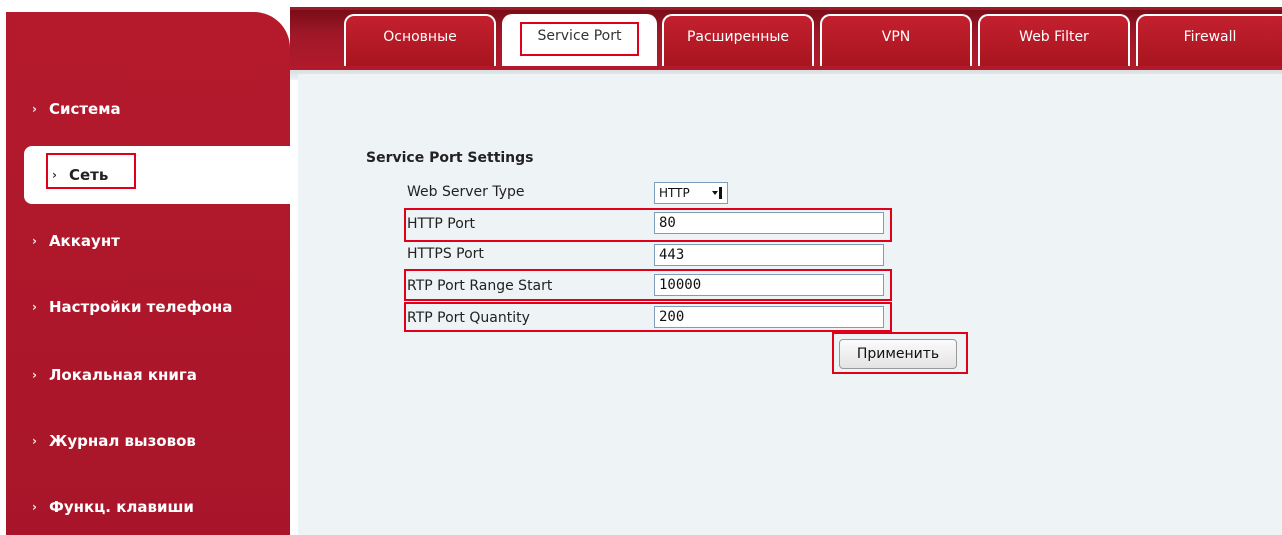 The height and width of the screenshot is (535, 1282). What do you see at coordinates (738, 37) in the screenshot?
I see `tab-label: Расширенные` at bounding box center [738, 37].